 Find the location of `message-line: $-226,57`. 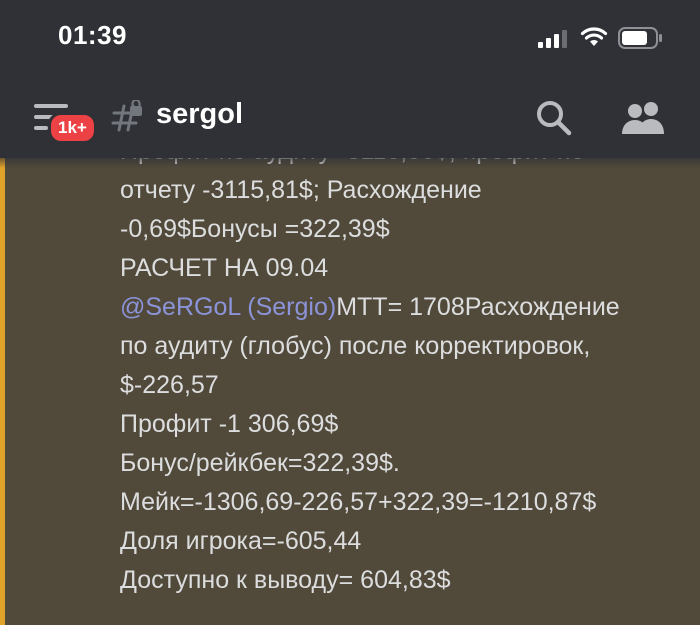

message-line: $-226,57 is located at coordinates (169, 385).